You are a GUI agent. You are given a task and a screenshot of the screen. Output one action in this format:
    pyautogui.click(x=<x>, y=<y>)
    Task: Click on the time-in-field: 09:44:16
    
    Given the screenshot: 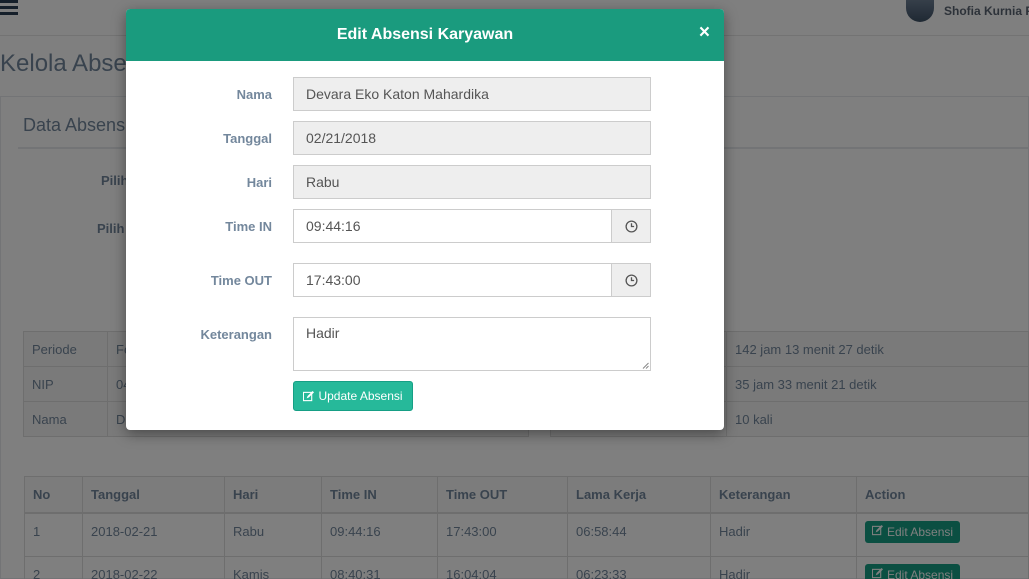 What is the action you would take?
    pyautogui.click(x=452, y=226)
    